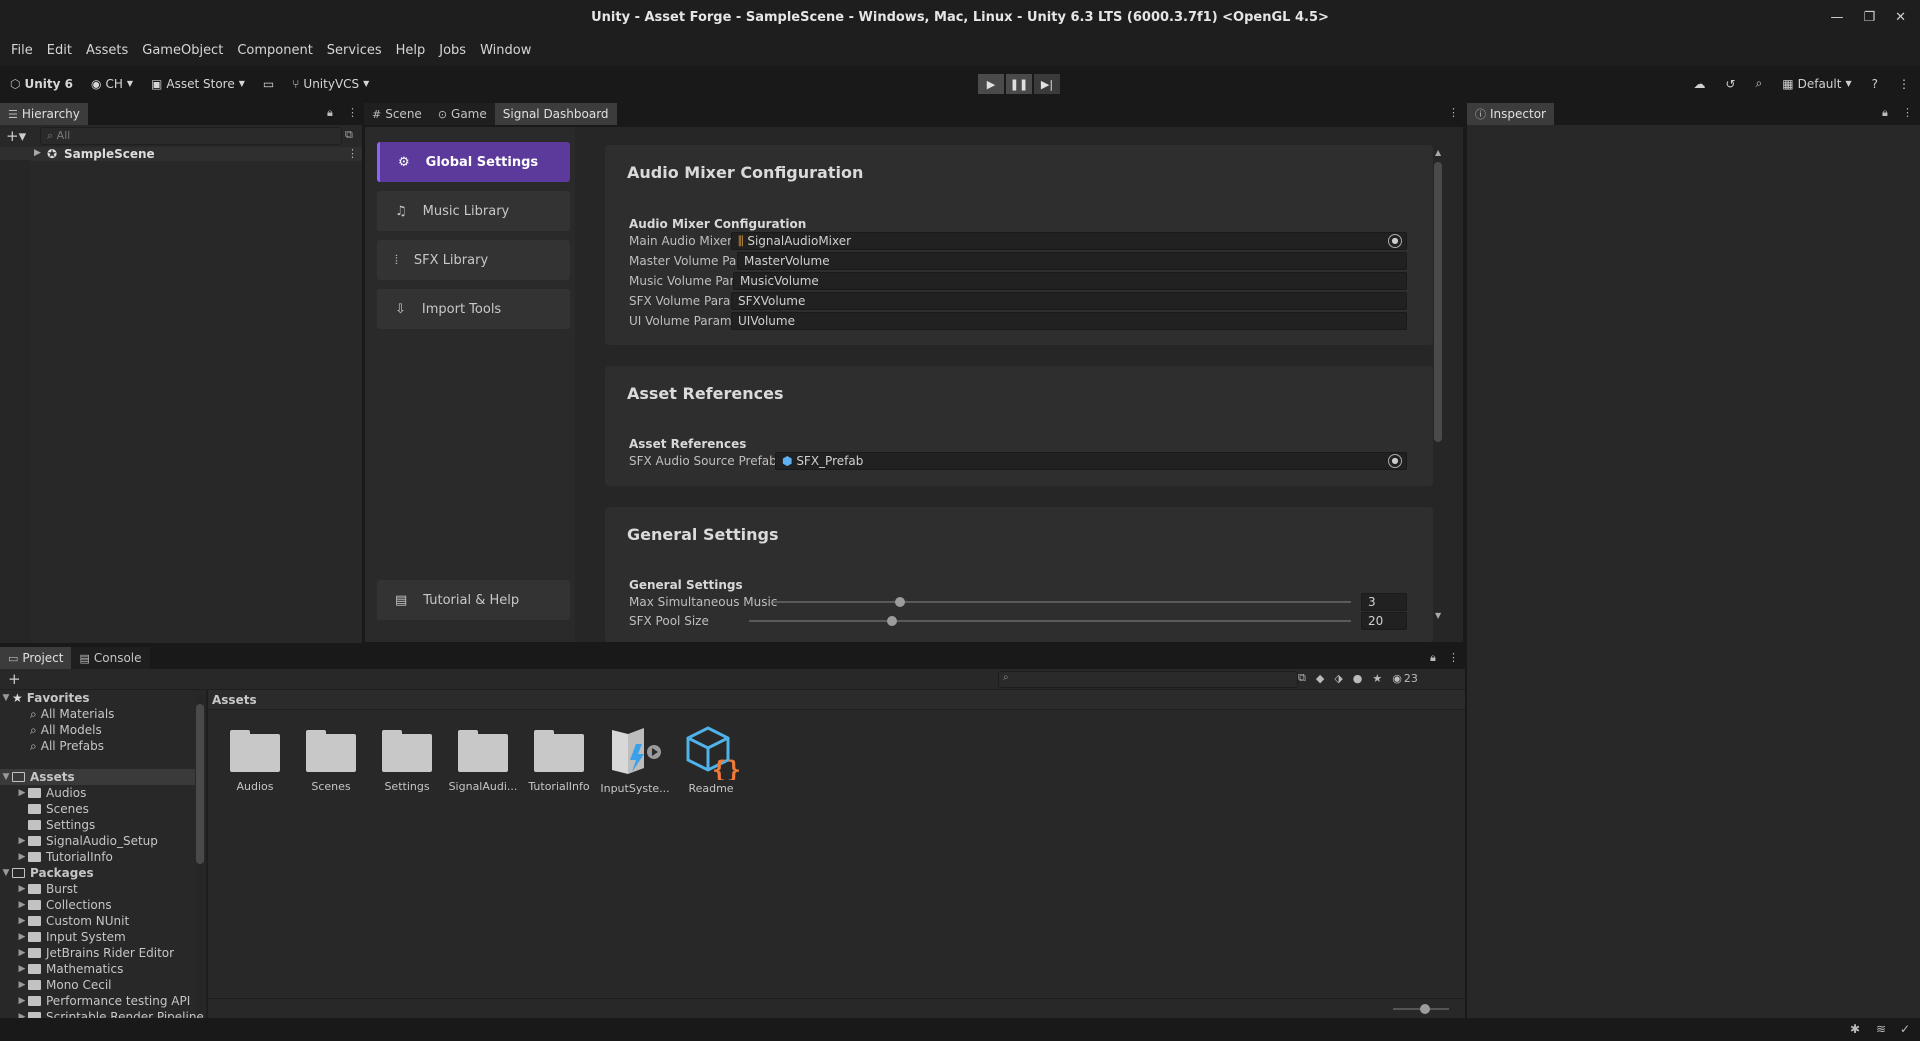 The width and height of the screenshot is (1920, 1041). I want to click on breadcrumb-assets: Assets, so click(234, 700).